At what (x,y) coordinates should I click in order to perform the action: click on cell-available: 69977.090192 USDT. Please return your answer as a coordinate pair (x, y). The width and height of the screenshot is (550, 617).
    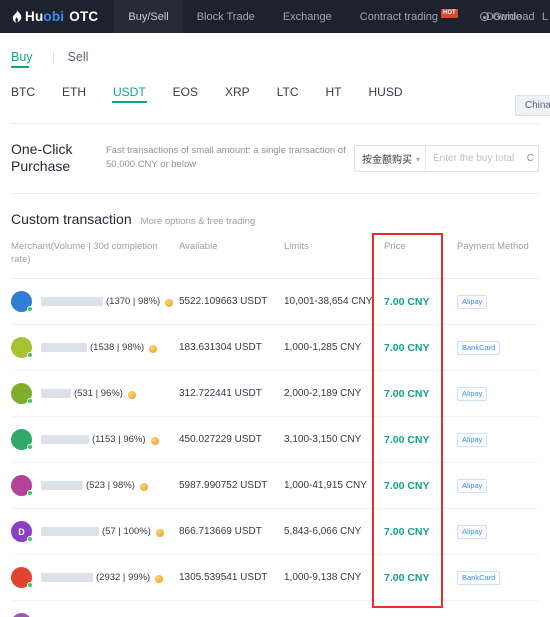
    Looking at the image, I should click on (231, 608).